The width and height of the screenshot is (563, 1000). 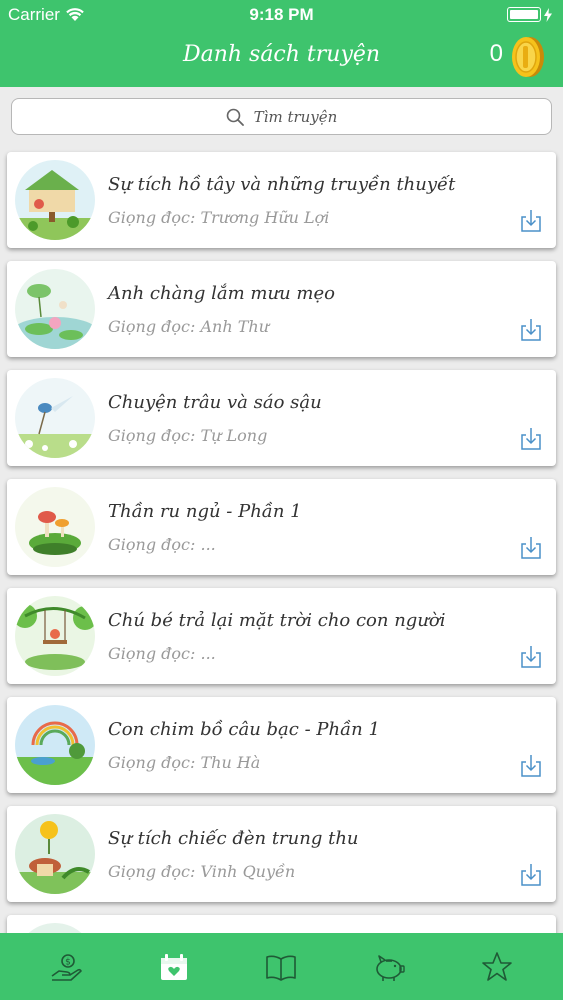 What do you see at coordinates (281, 309) in the screenshot?
I see `story-card: Anh chàng lắm mưu mẹo Giọng đọc: Anh Thư` at bounding box center [281, 309].